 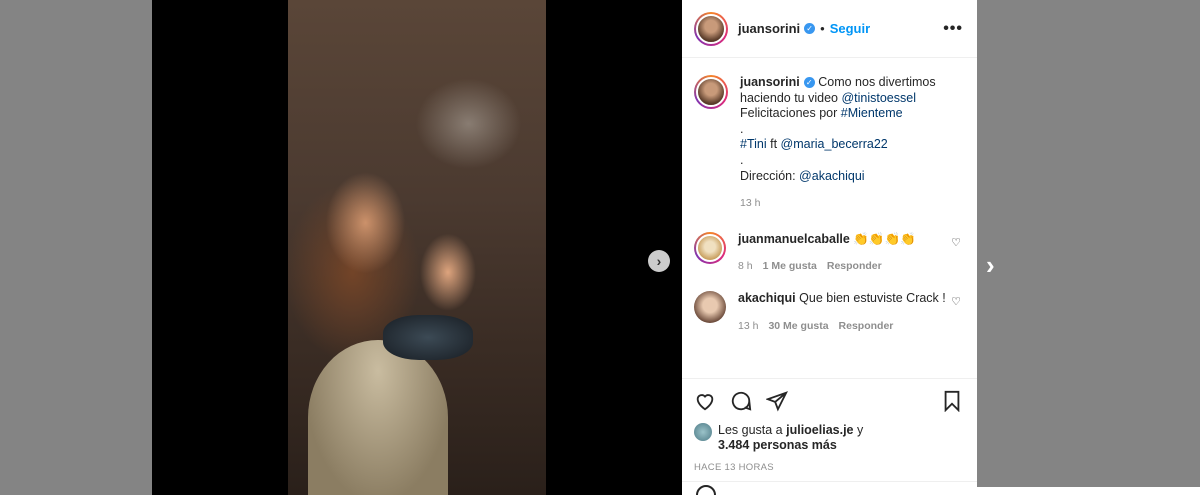 What do you see at coordinates (850, 28) in the screenshot?
I see `follow-button: Seguir` at bounding box center [850, 28].